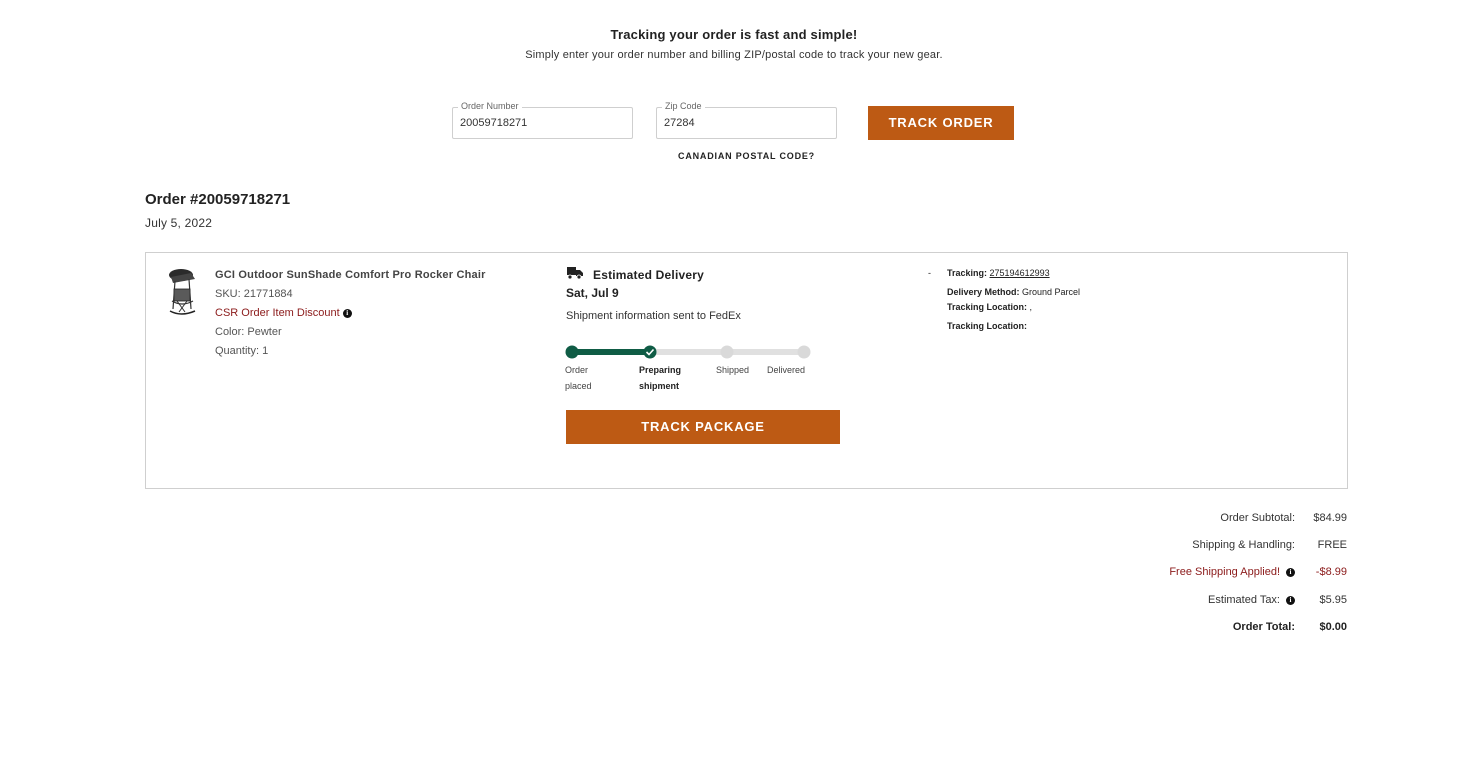  What do you see at coordinates (490, 106) in the screenshot?
I see `order-number-label: Order Number` at bounding box center [490, 106].